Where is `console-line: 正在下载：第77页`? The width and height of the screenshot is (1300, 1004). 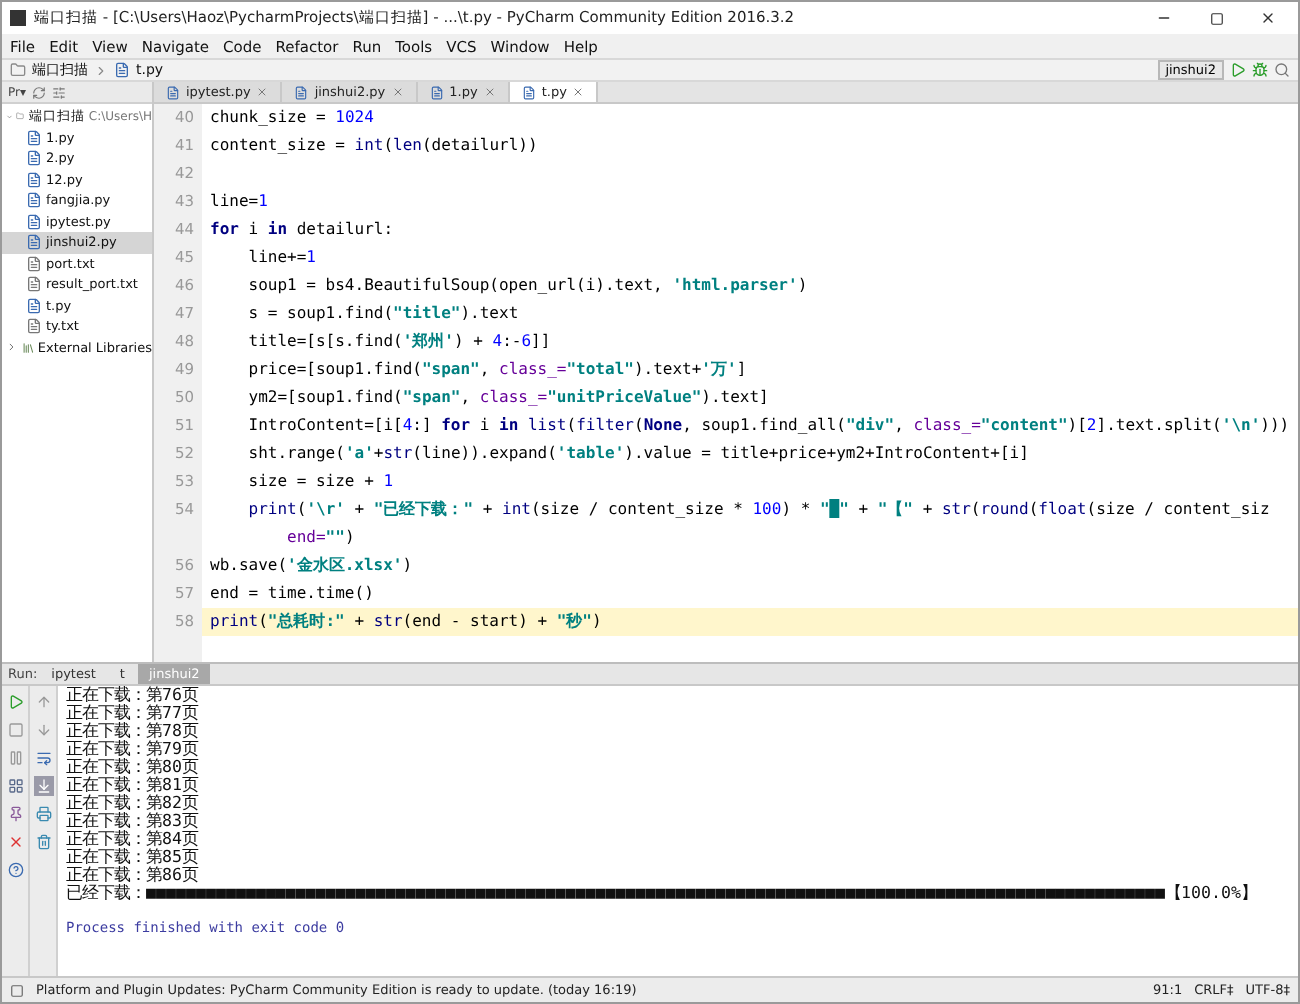 console-line: 正在下载：第77页 is located at coordinates (133, 713).